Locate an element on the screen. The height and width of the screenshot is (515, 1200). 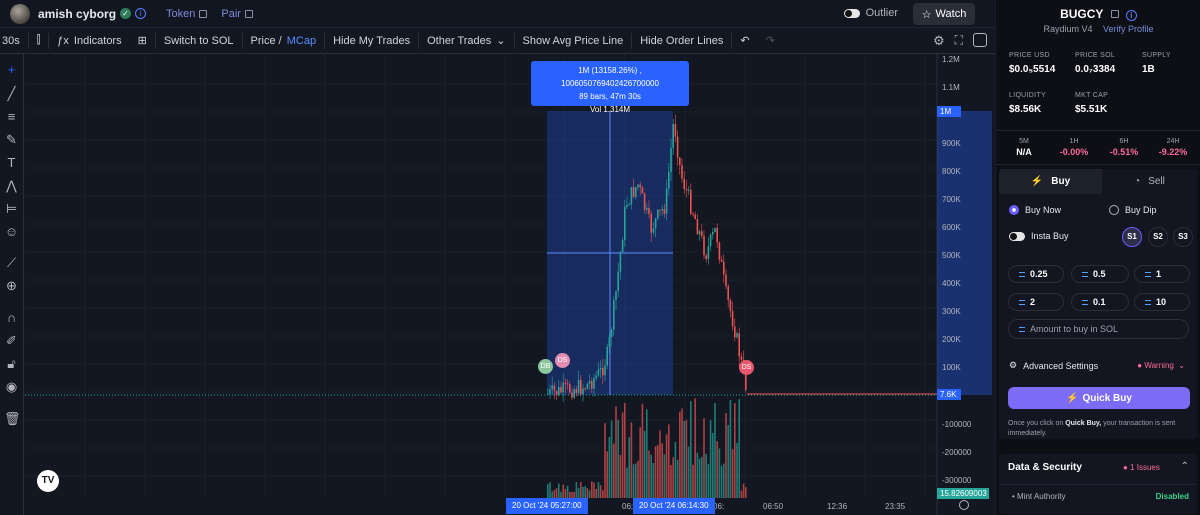
zoom-icon: ⊕ is located at coordinates (11, 285).